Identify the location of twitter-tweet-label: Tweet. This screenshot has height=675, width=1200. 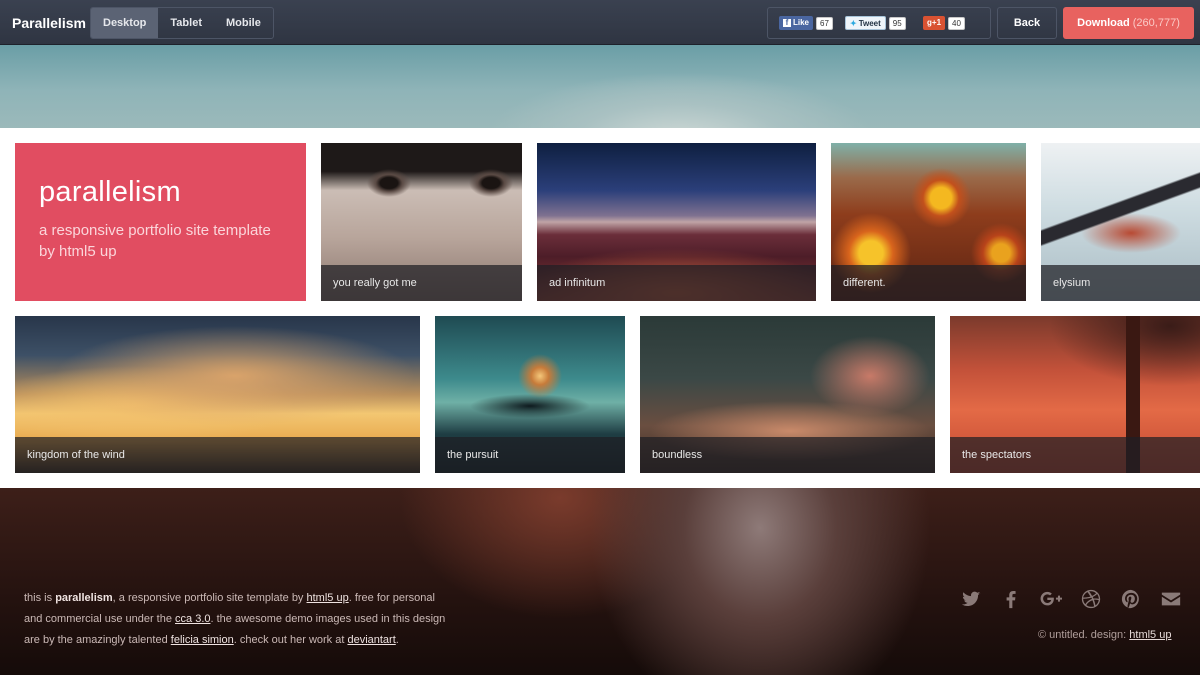
(869, 23).